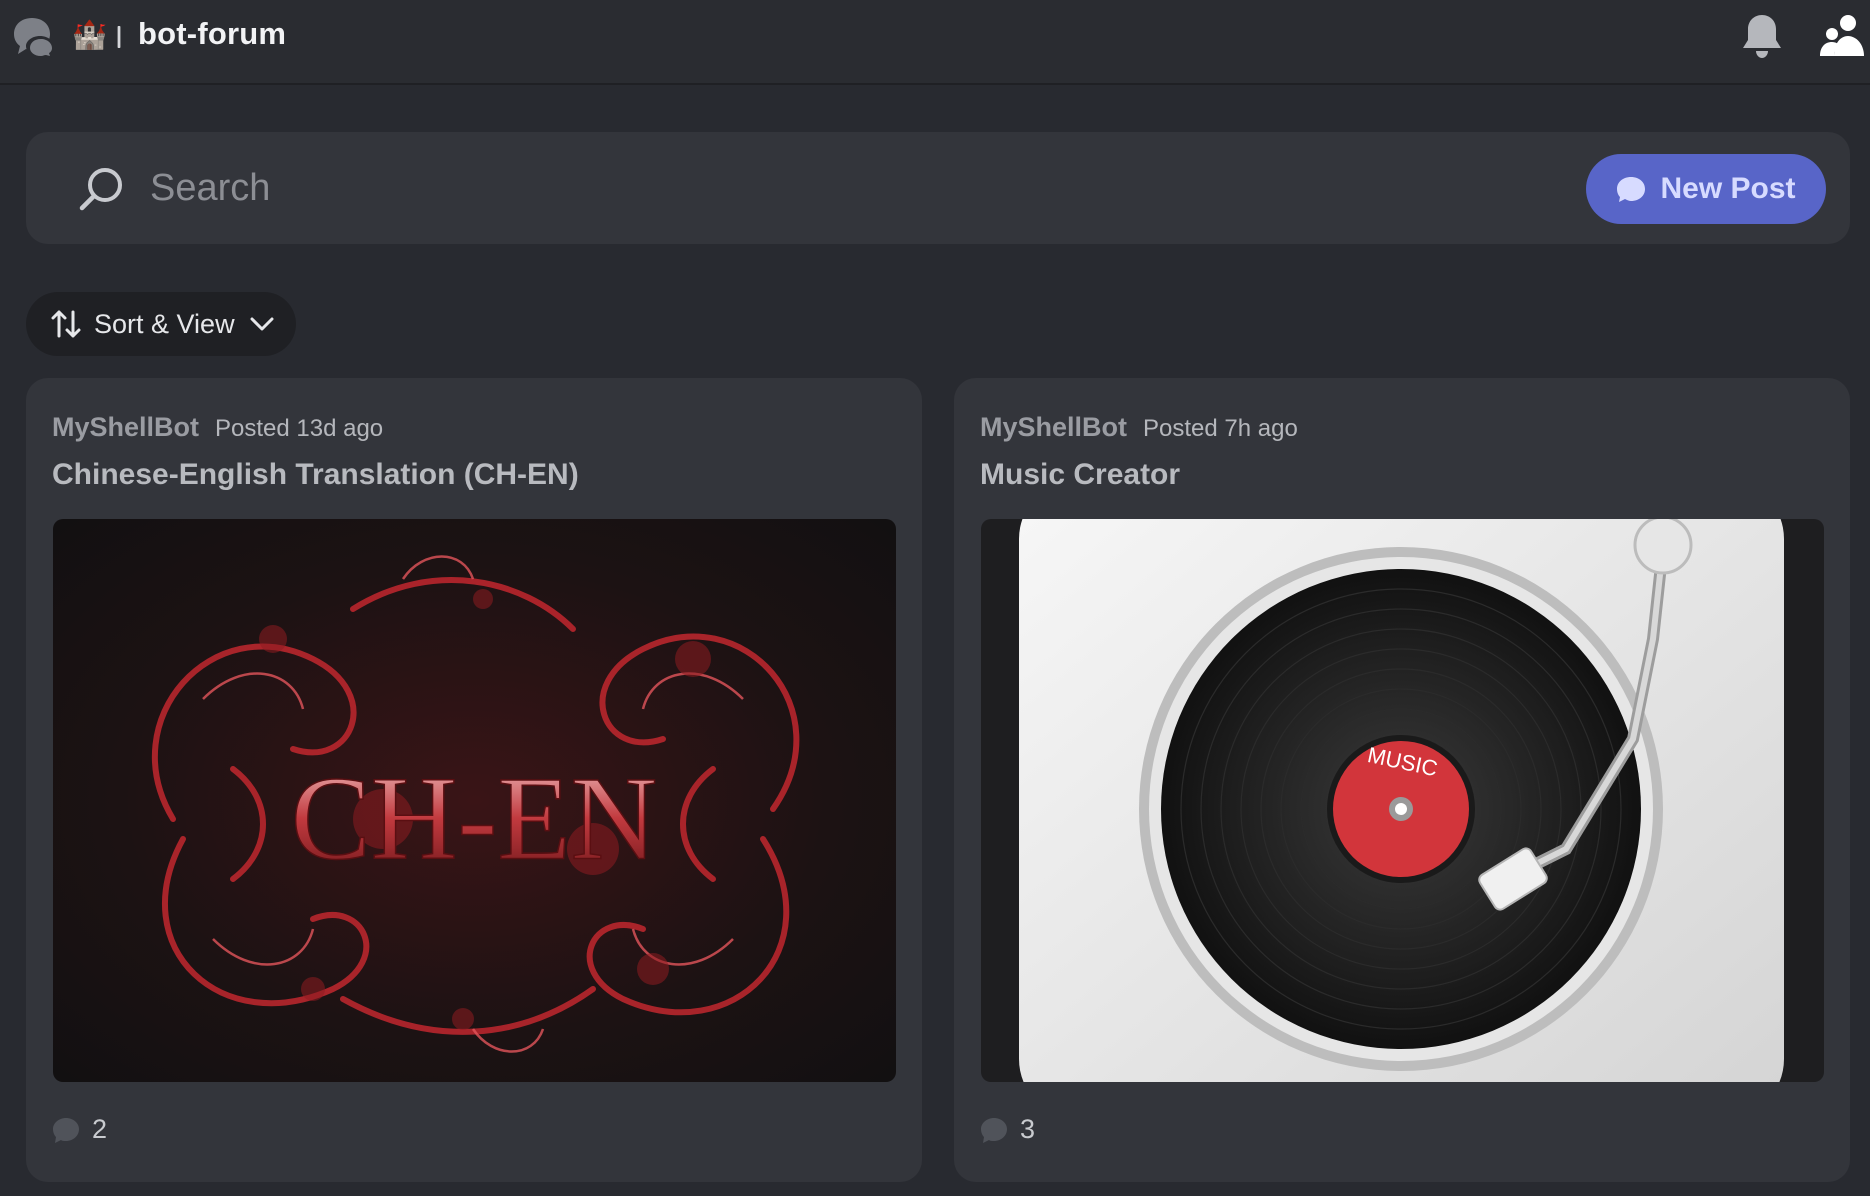  What do you see at coordinates (474, 818) in the screenshot?
I see `thumbnail-text: CH-EN` at bounding box center [474, 818].